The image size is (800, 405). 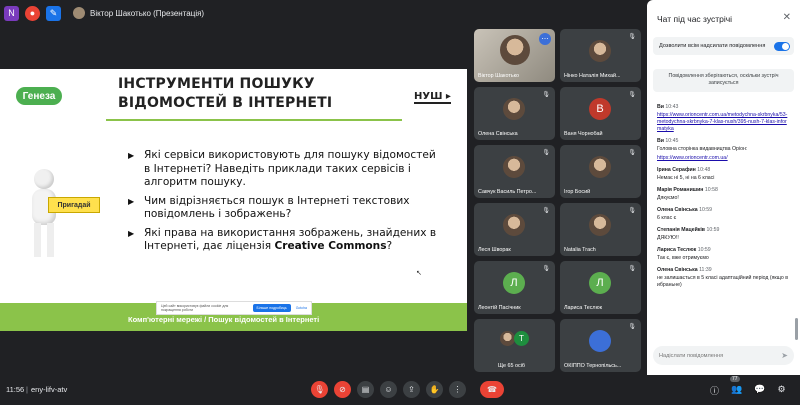 What do you see at coordinates (44, 179) in the screenshot?
I see `figure-head` at bounding box center [44, 179].